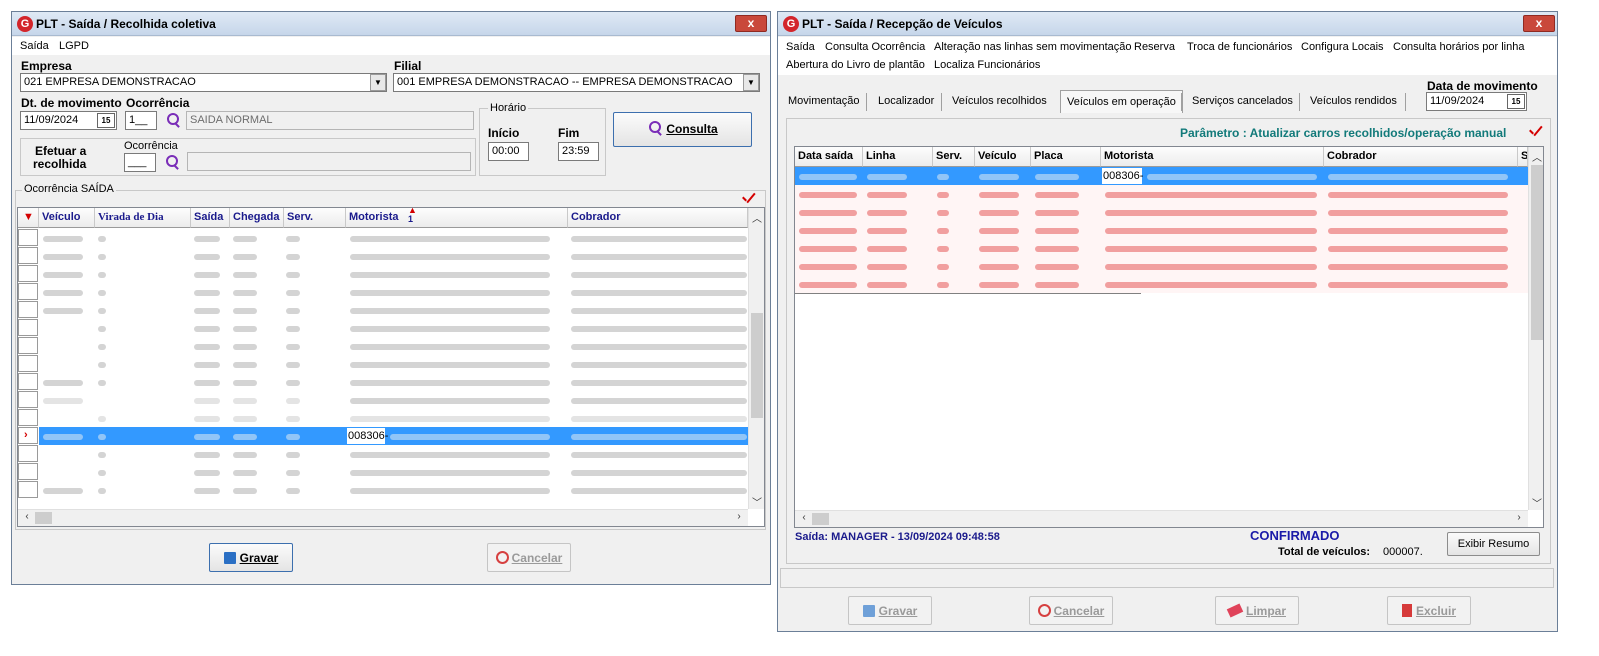 The width and height of the screenshot is (1599, 656). I want to click on menu-localiza-funcionarios: Localiza Funcionários, so click(987, 65).